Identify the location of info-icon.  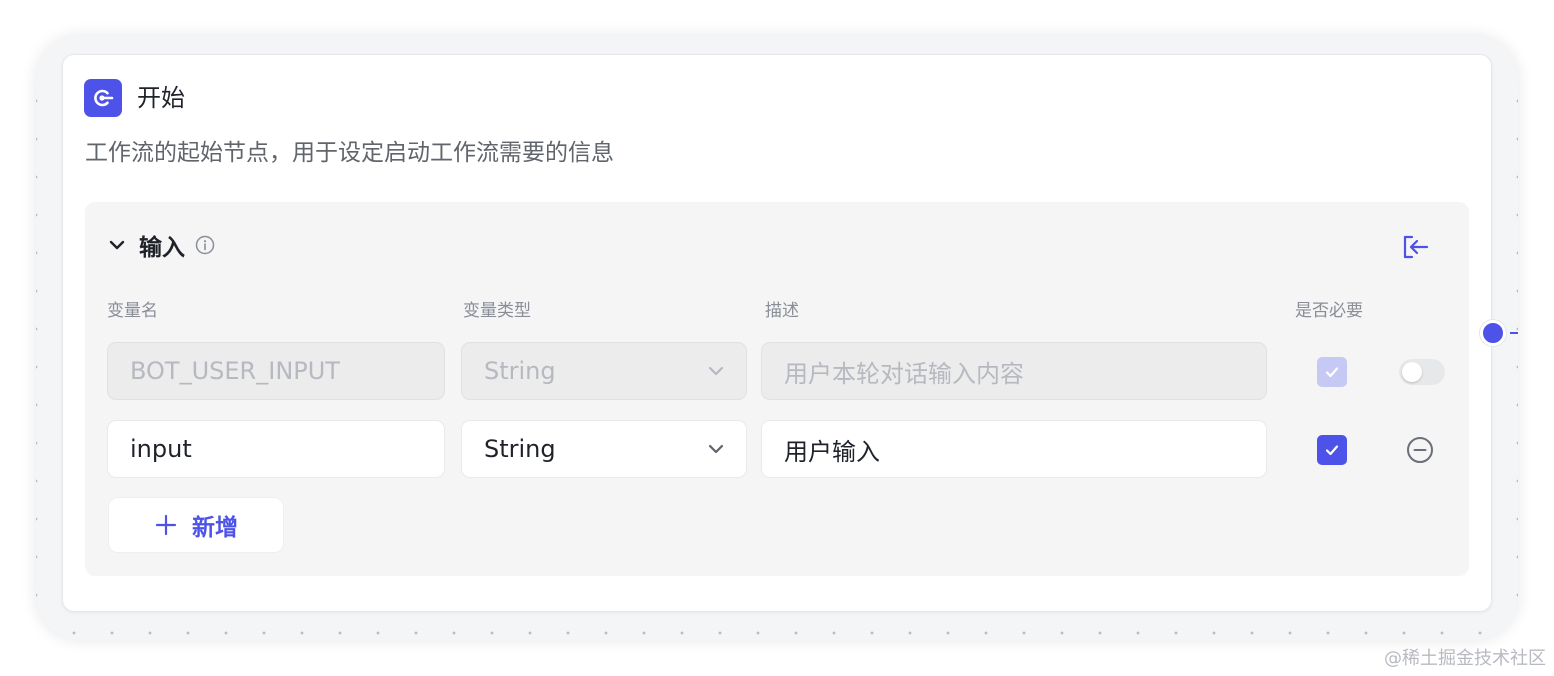
(205, 245).